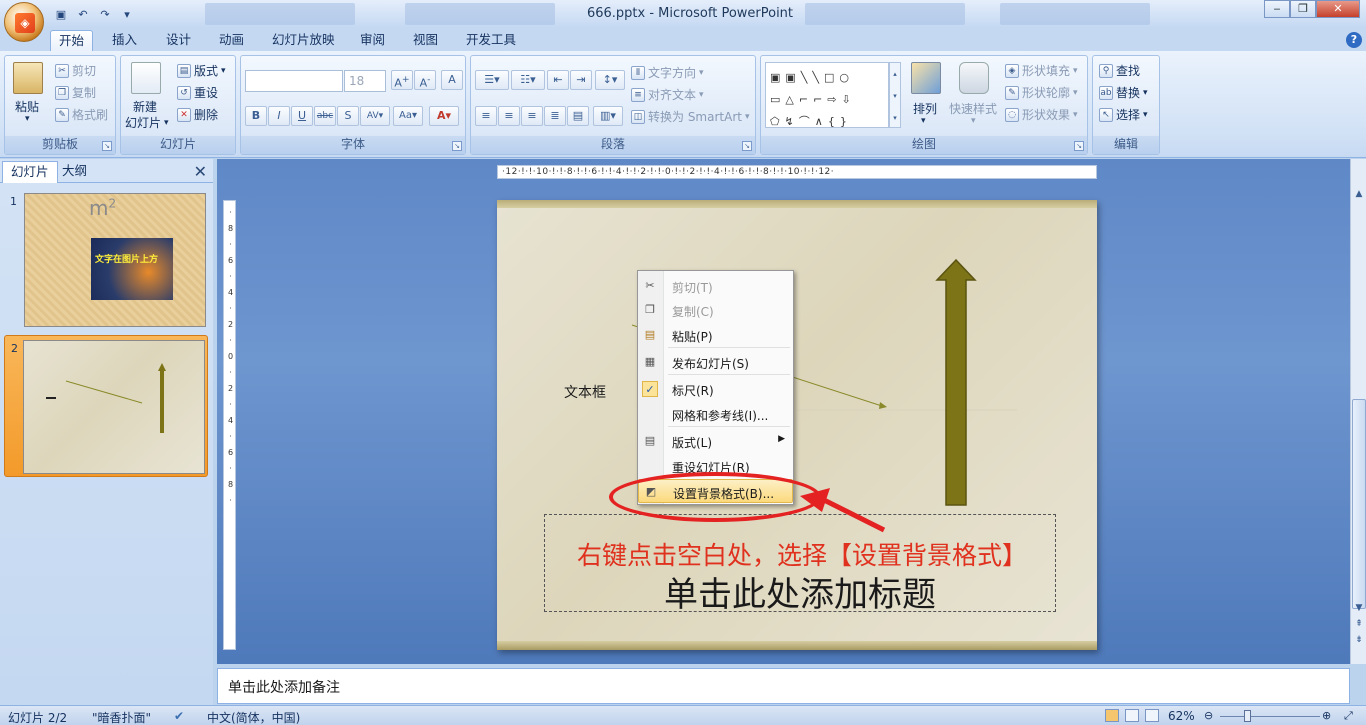 The width and height of the screenshot is (1366, 725). I want to click on menu-item-ruler: ✓ 标尺(R), so click(715, 389).